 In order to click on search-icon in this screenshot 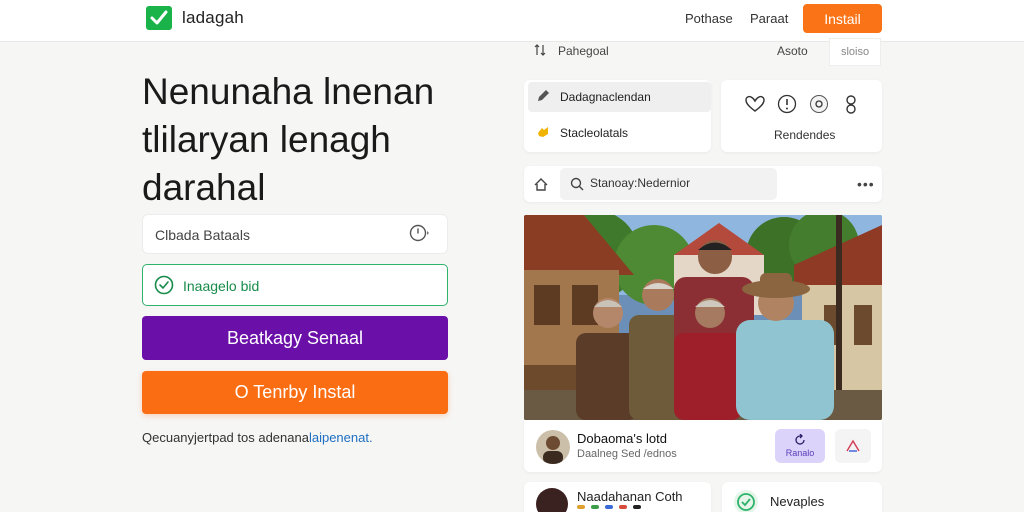, I will do `click(577, 186)`.